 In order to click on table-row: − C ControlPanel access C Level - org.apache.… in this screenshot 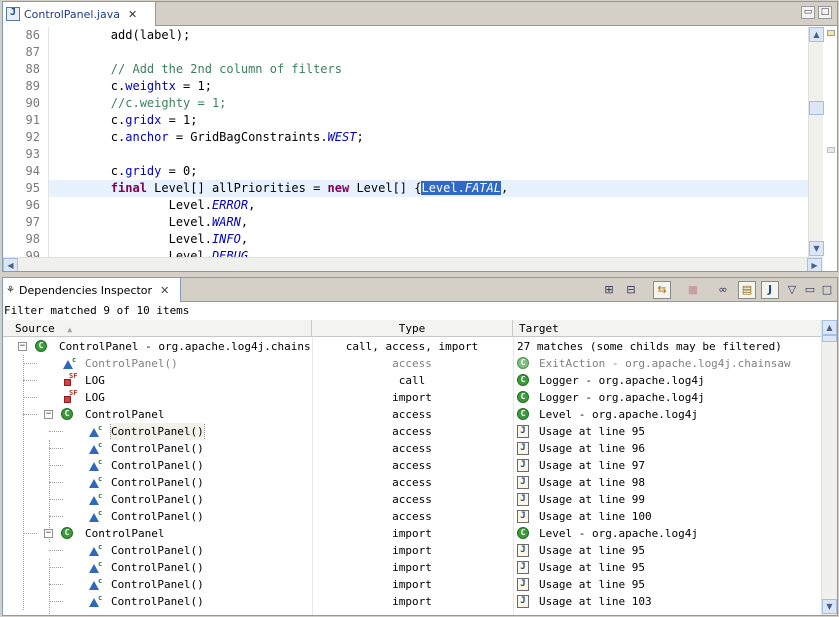, I will do `click(412, 414)`.